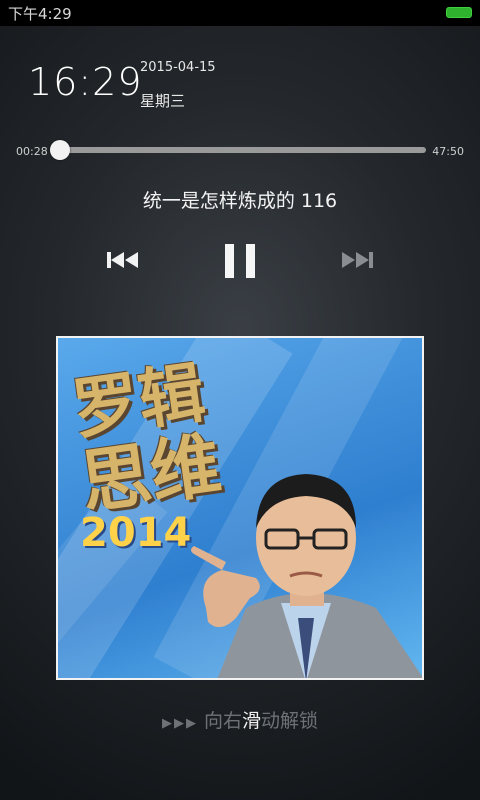 The height and width of the screenshot is (800, 480). Describe the element at coordinates (179, 723) in the screenshot. I see `slide-arrows-icon: ▶▶▶` at that location.